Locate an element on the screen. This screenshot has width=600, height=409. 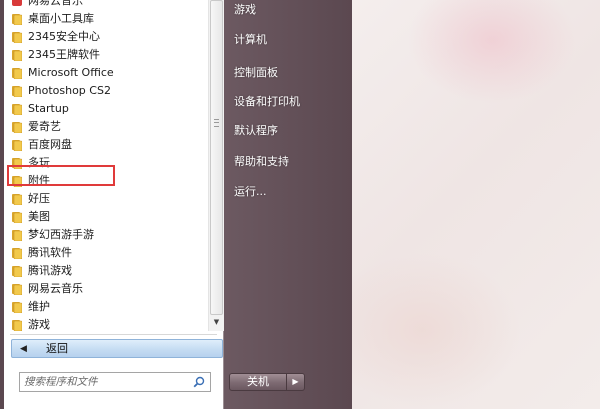
back-button-label: 返回 is located at coordinates (57, 348).